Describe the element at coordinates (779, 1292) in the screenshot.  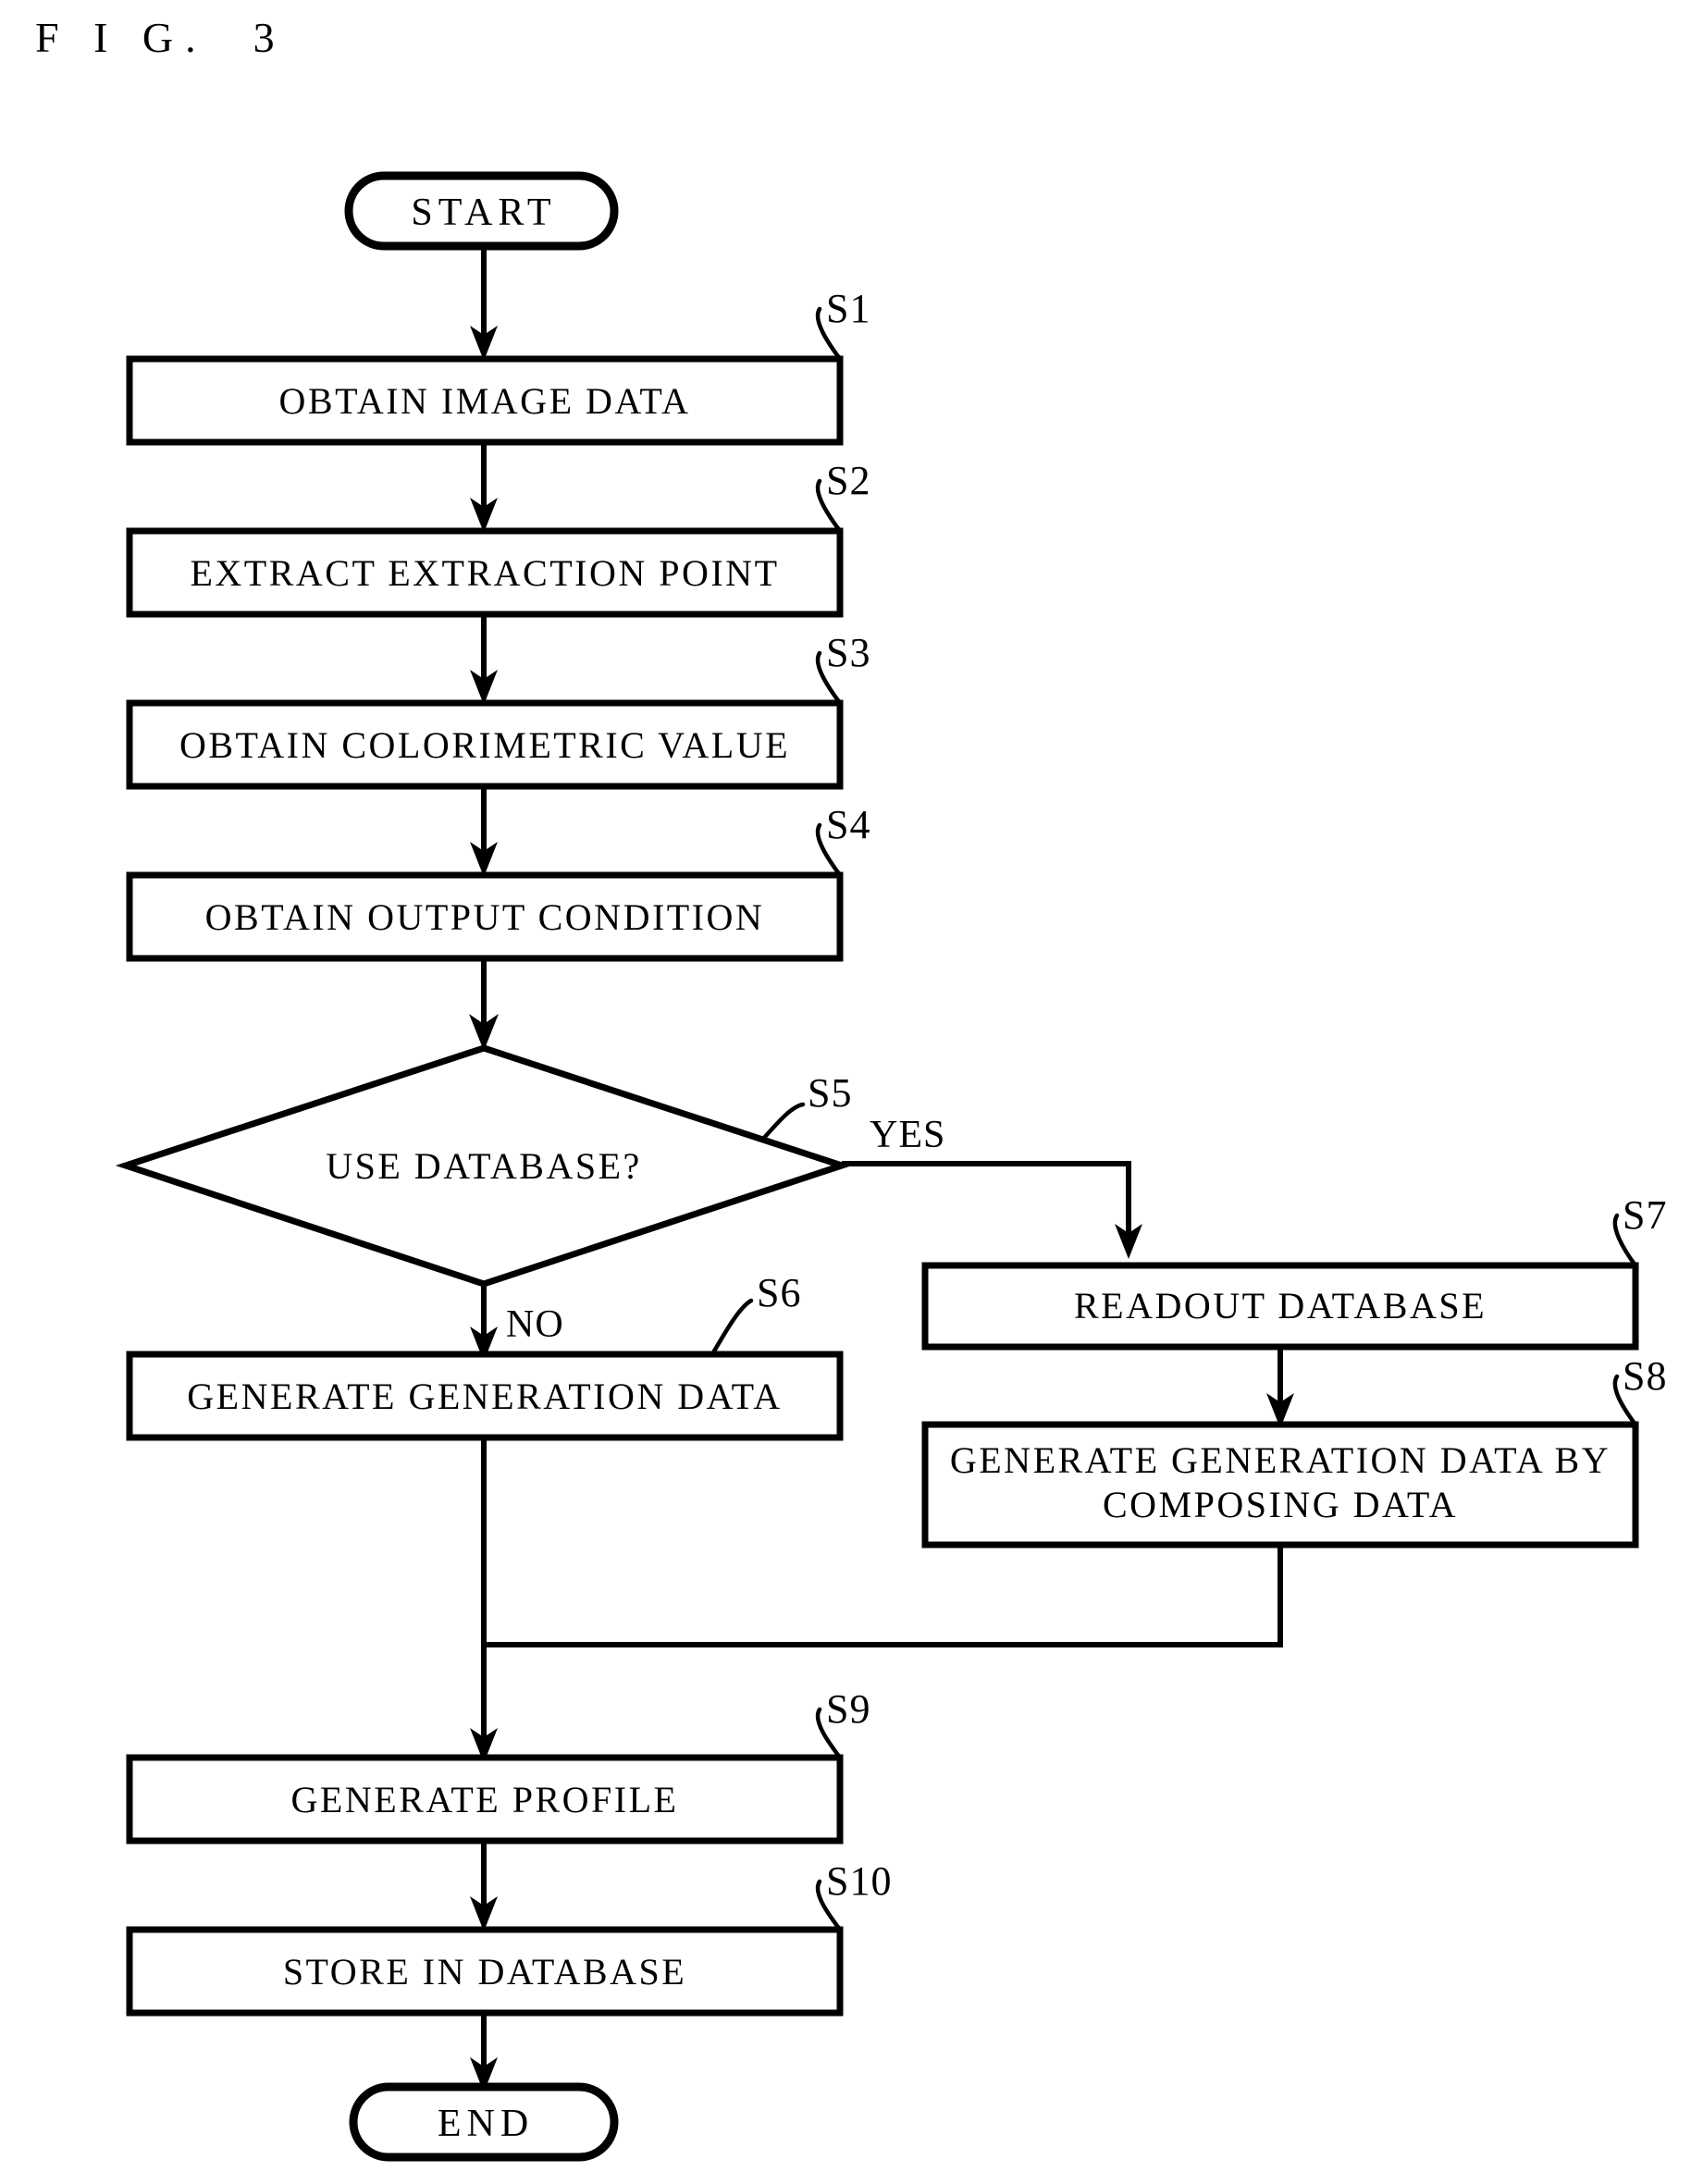
I see `s6-step-label: S6` at that location.